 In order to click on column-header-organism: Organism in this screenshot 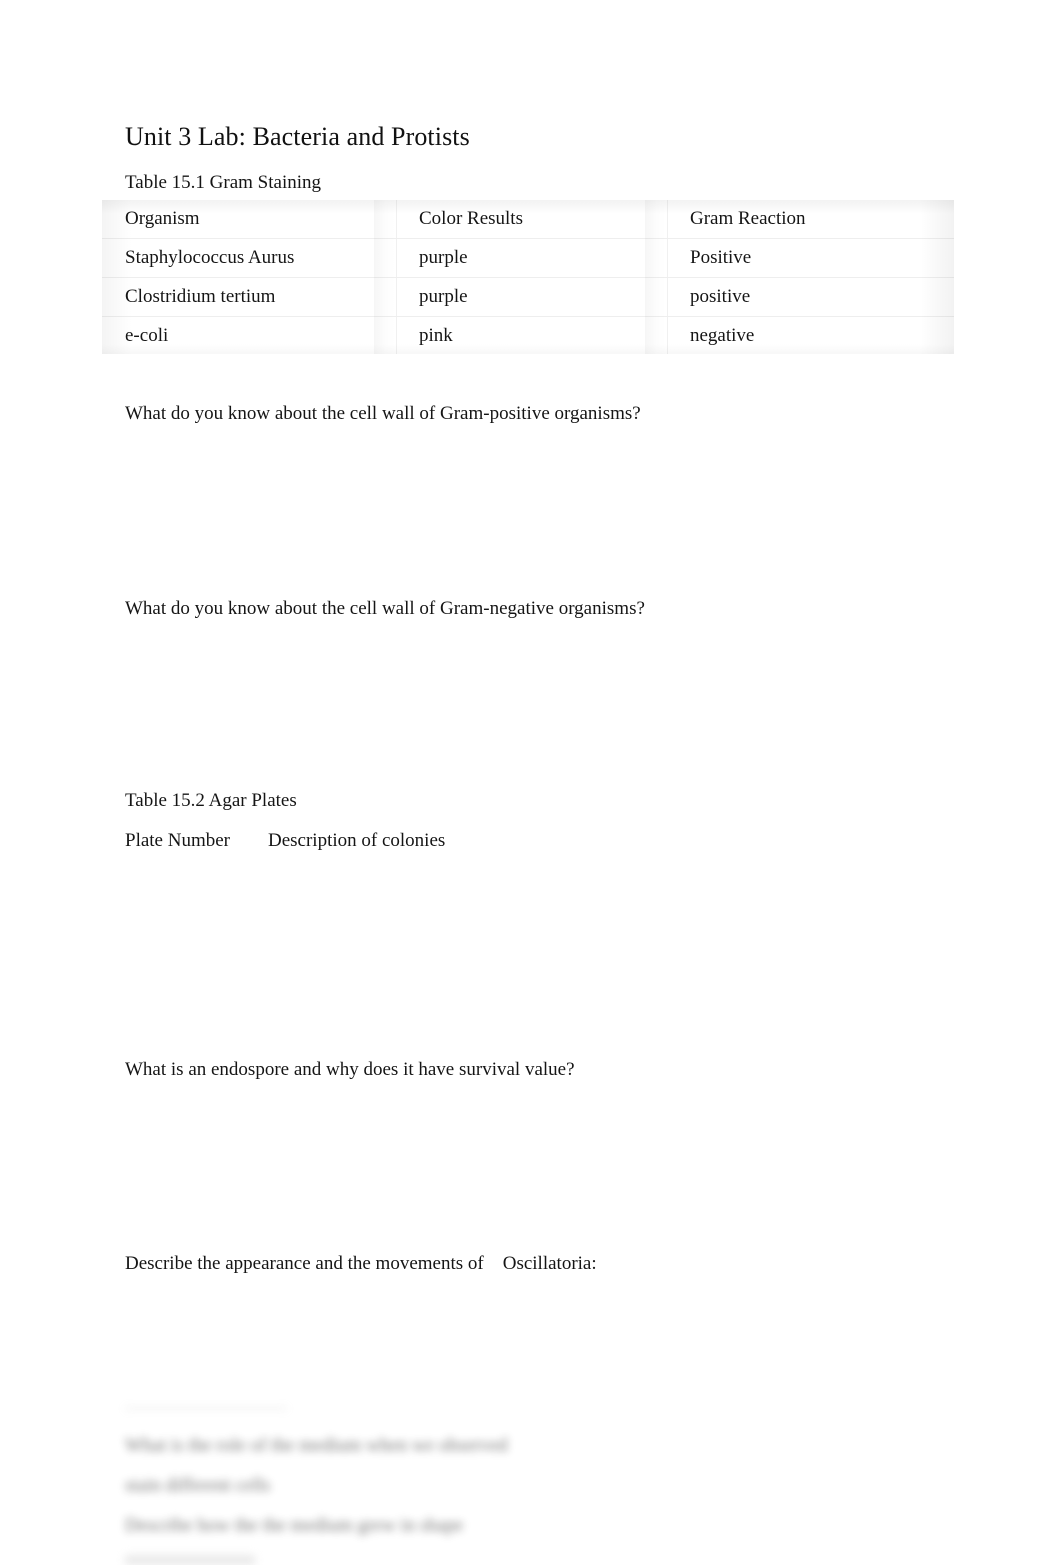, I will do `click(249, 219)`.